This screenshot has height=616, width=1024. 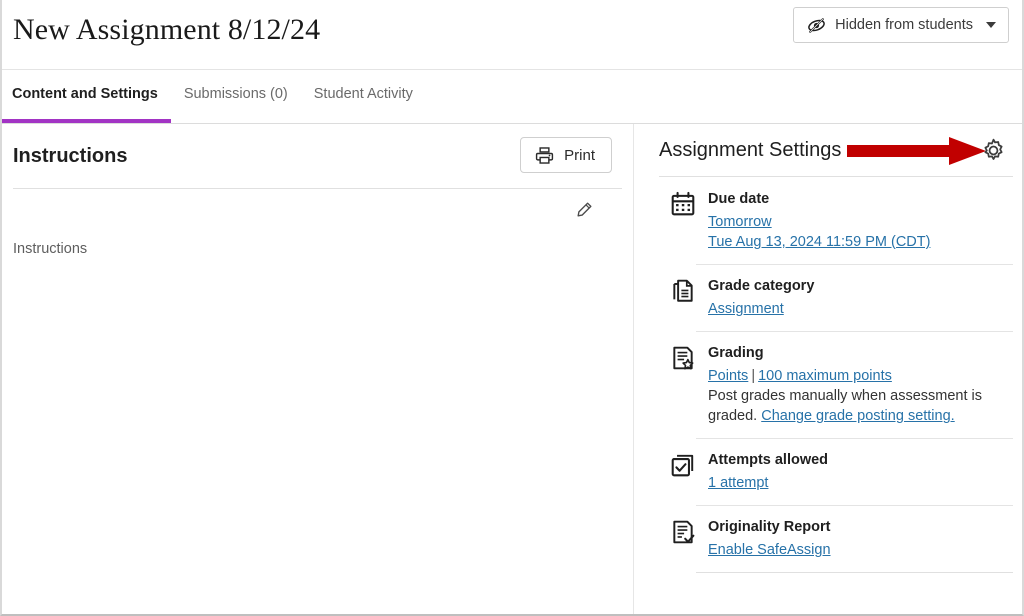 What do you see at coordinates (750, 149) in the screenshot?
I see `assignment-settings-title: Assignment Settings` at bounding box center [750, 149].